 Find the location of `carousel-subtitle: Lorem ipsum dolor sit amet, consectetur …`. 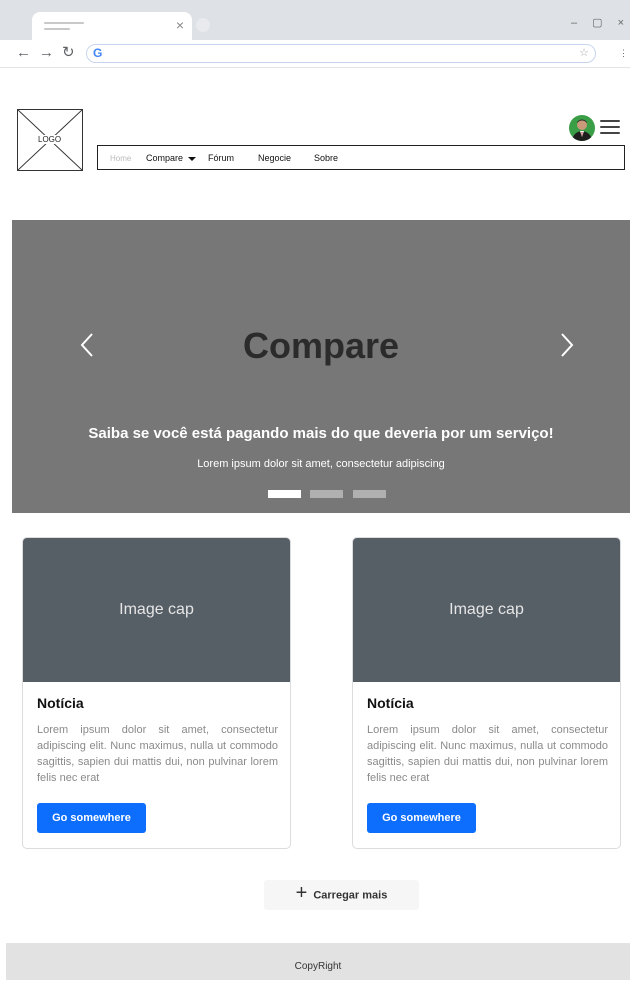

carousel-subtitle: Lorem ipsum dolor sit amet, consectetur … is located at coordinates (321, 464).